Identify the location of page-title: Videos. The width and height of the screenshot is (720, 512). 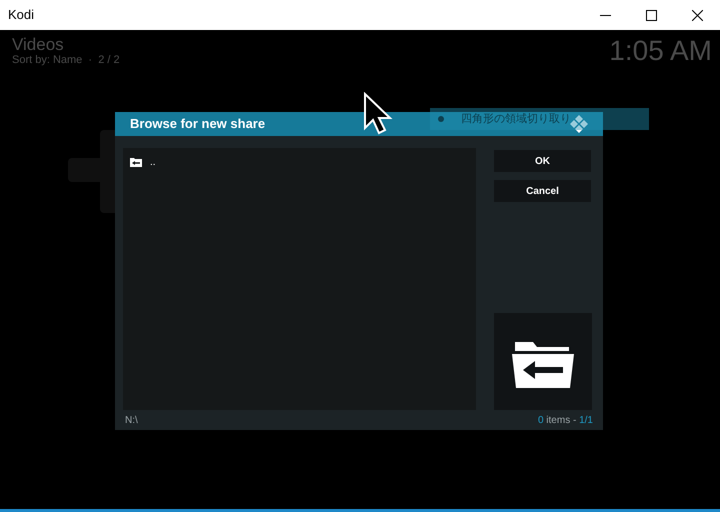
(38, 45).